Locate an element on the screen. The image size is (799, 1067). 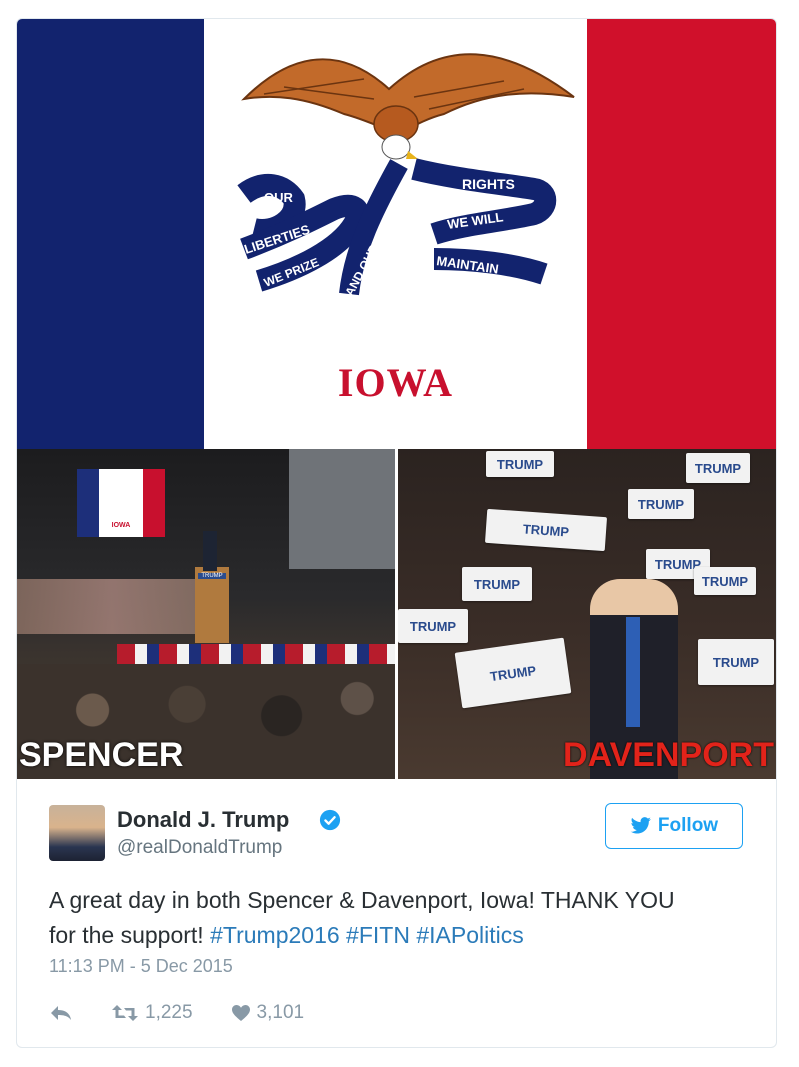
seated-audience is located at coordinates (112, 606).